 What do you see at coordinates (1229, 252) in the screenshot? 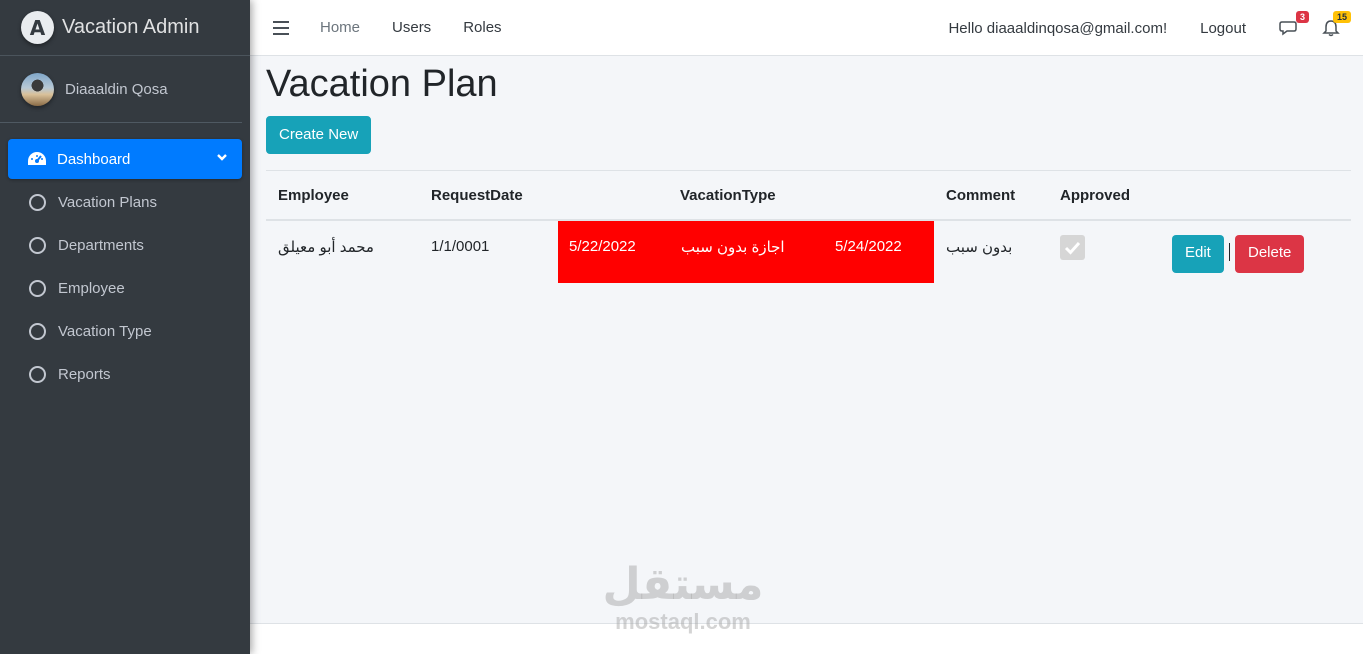
I see `action-separator` at bounding box center [1229, 252].